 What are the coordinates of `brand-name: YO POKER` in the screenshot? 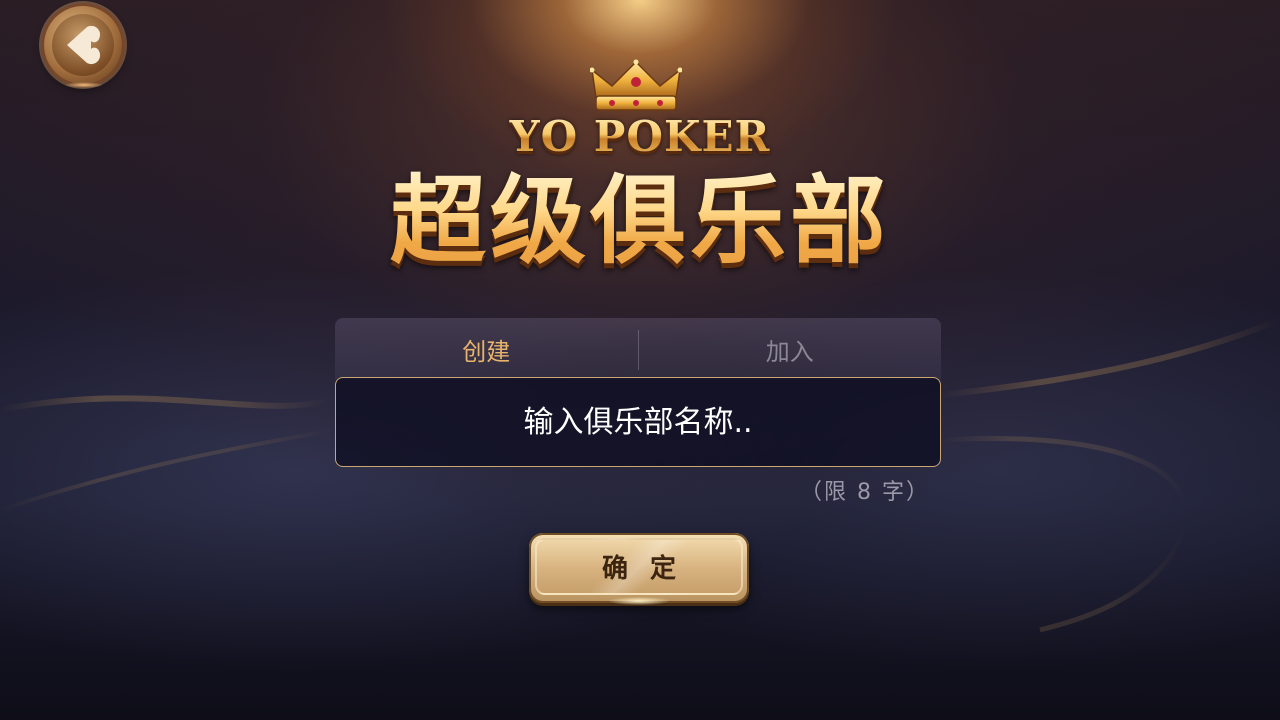 It's located at (640, 136).